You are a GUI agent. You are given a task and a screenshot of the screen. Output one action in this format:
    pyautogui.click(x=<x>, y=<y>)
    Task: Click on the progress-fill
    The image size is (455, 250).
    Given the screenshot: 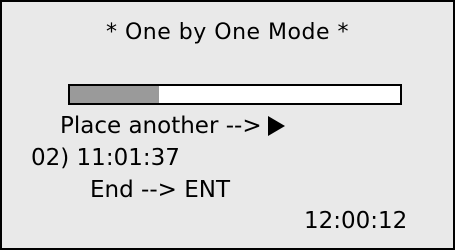 What is the action you would take?
    pyautogui.click(x=115, y=94)
    